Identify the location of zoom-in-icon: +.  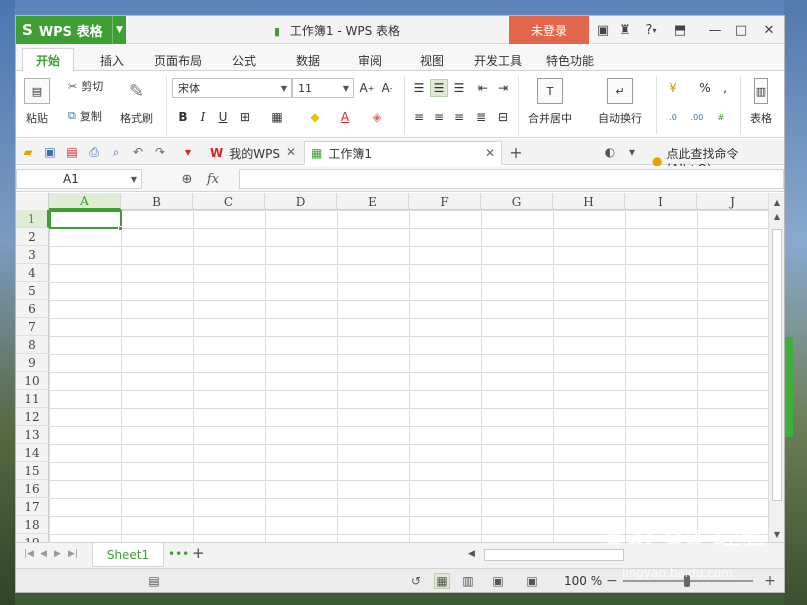
(770, 581).